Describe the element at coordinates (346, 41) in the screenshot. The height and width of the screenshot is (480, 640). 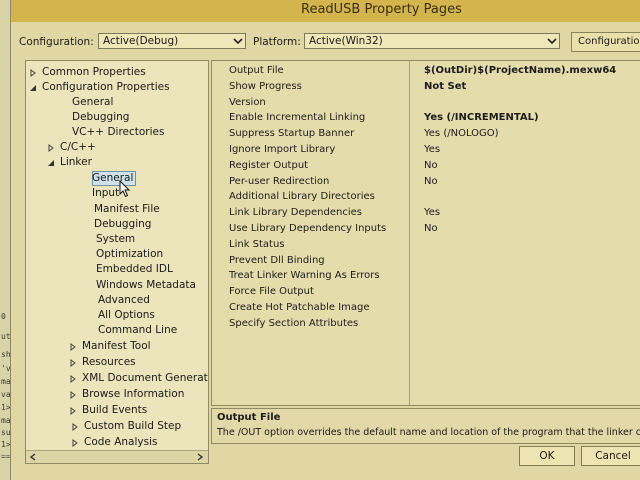
I see `platform-value: Active(Win32)` at that location.